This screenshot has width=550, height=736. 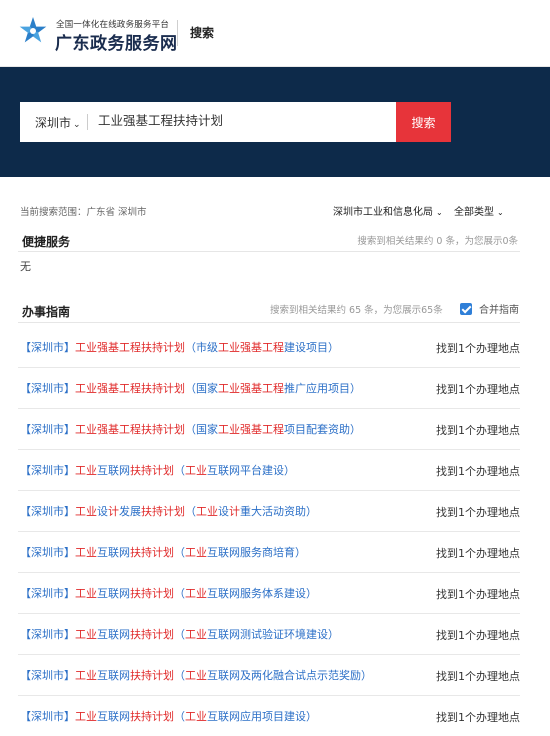 I want to click on guide-item-title-text: 【深圳市】工业互联网扶持计划（工业互联网服务商培育）, so click(x=163, y=552).